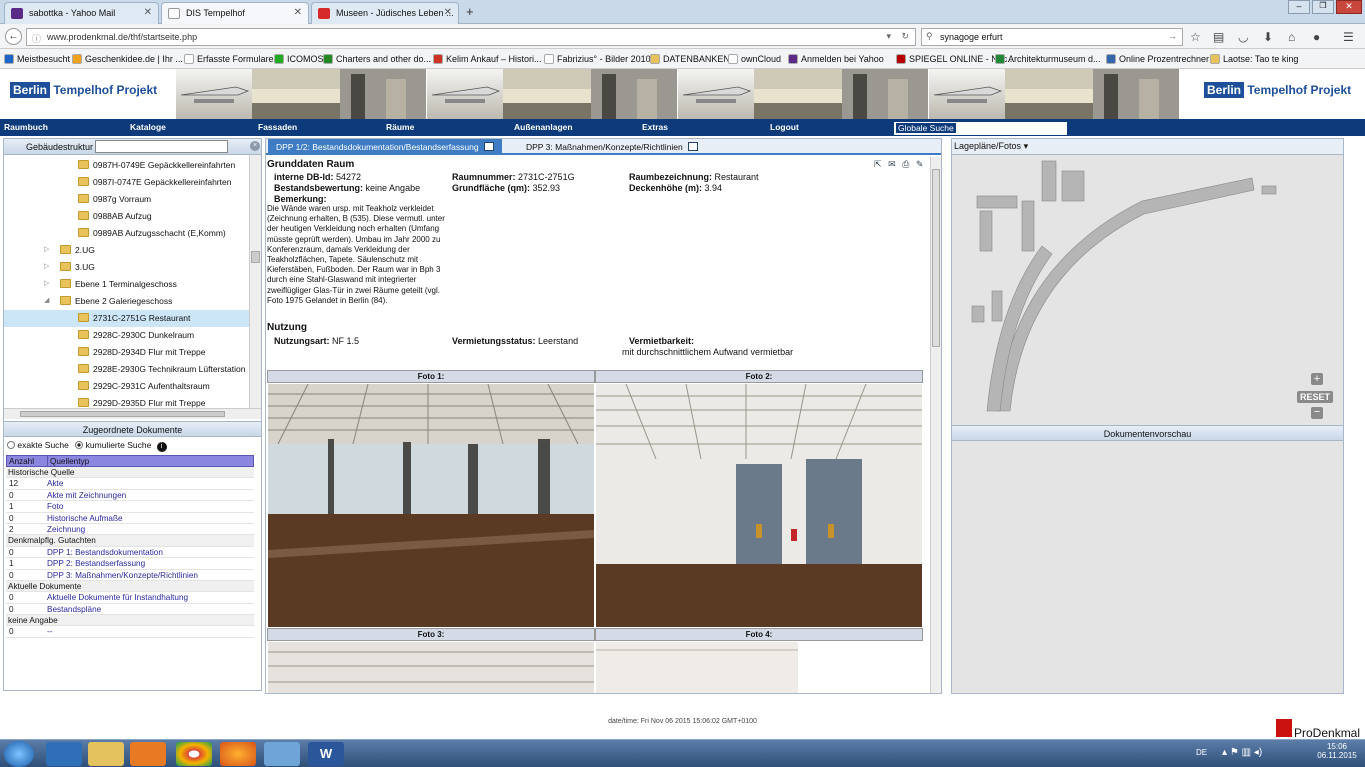  Describe the element at coordinates (81, 13) in the screenshot. I see `browser-tab-yahoo-mail: sabottka - Yahoo Mail ✕` at that location.